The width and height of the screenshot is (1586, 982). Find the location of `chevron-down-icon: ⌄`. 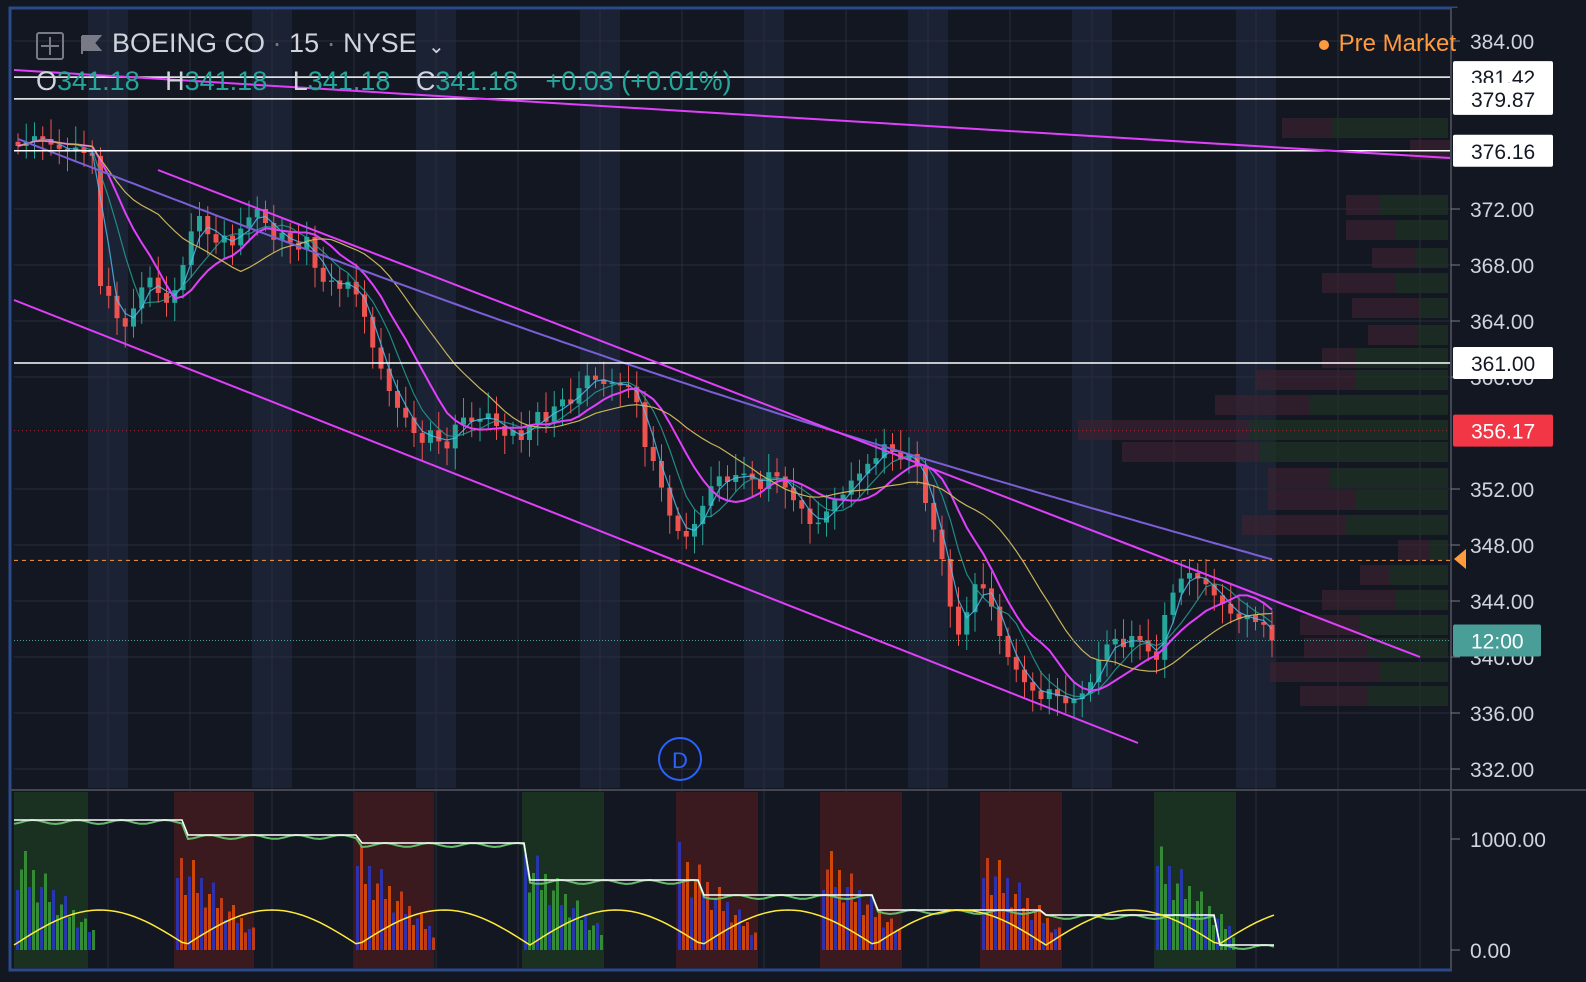

chevron-down-icon: ⌄ is located at coordinates (436, 46).